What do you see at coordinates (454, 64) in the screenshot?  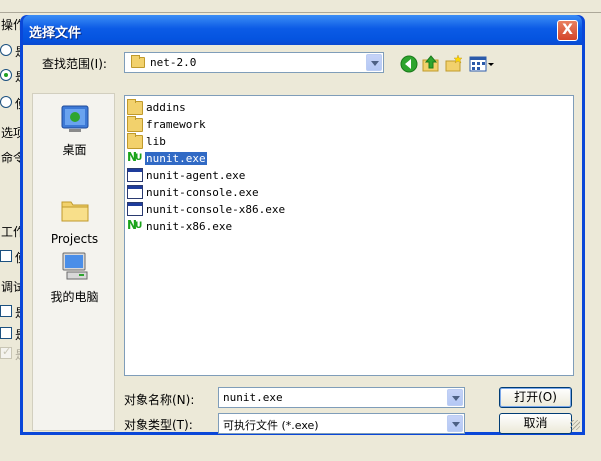 I see `new-folder-icon` at bounding box center [454, 64].